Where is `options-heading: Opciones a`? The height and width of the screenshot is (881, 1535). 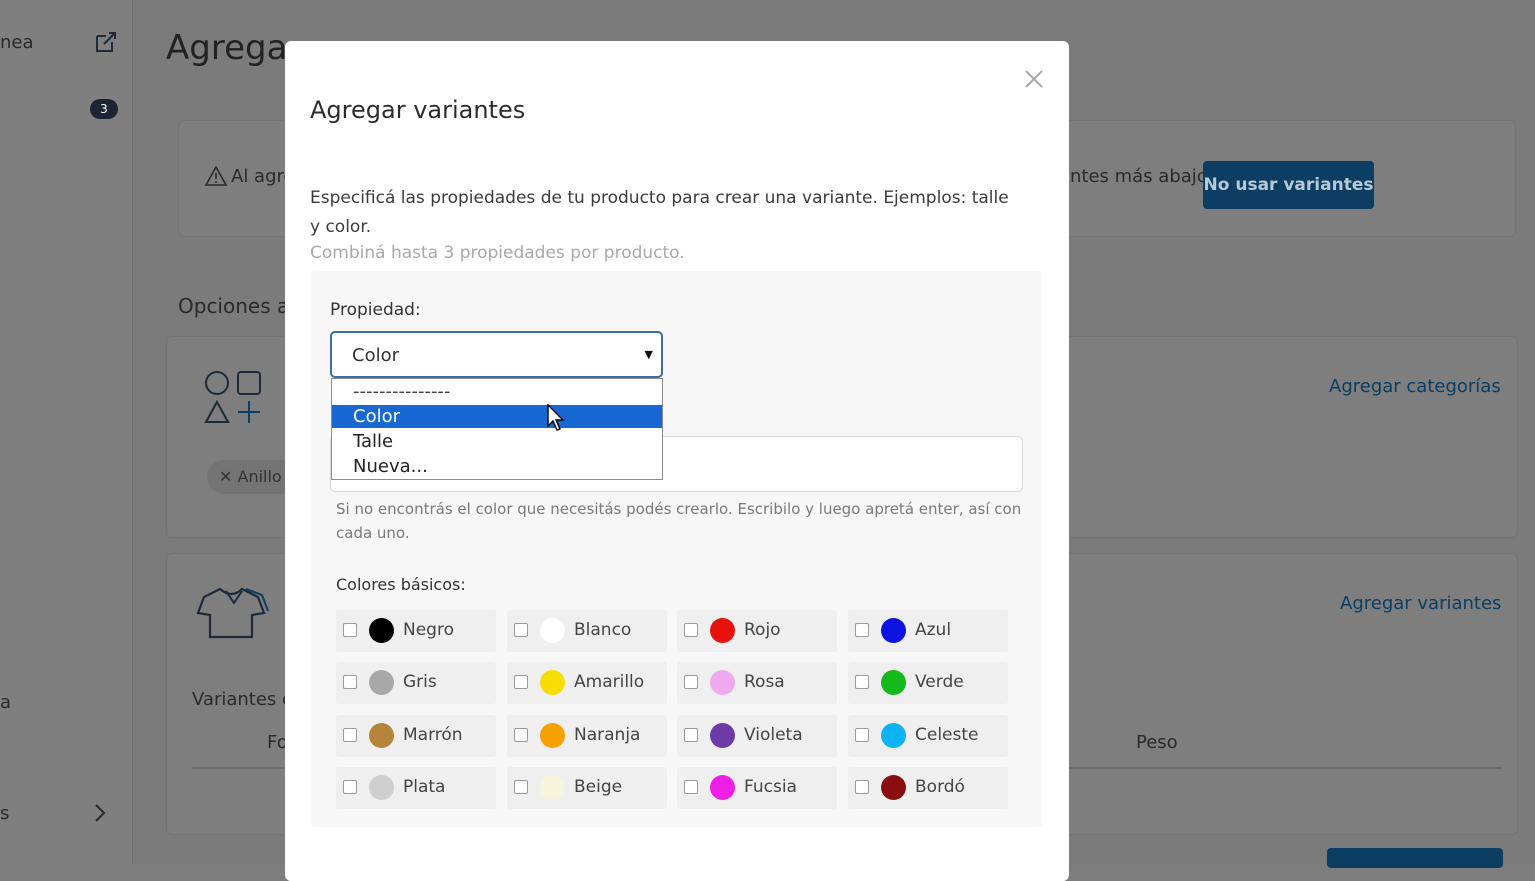 options-heading: Opciones a is located at coordinates (234, 306).